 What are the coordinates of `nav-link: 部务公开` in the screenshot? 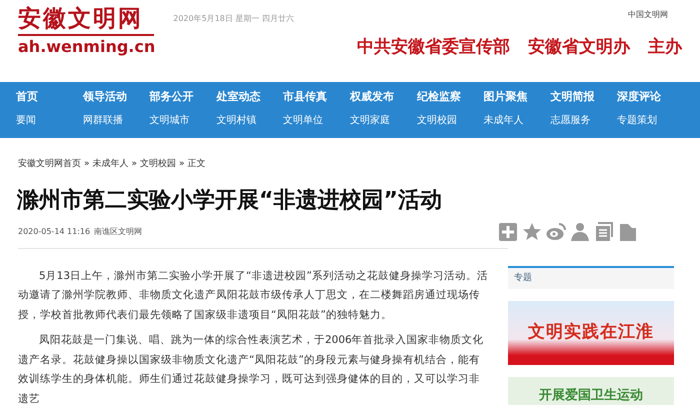 It's located at (183, 97).